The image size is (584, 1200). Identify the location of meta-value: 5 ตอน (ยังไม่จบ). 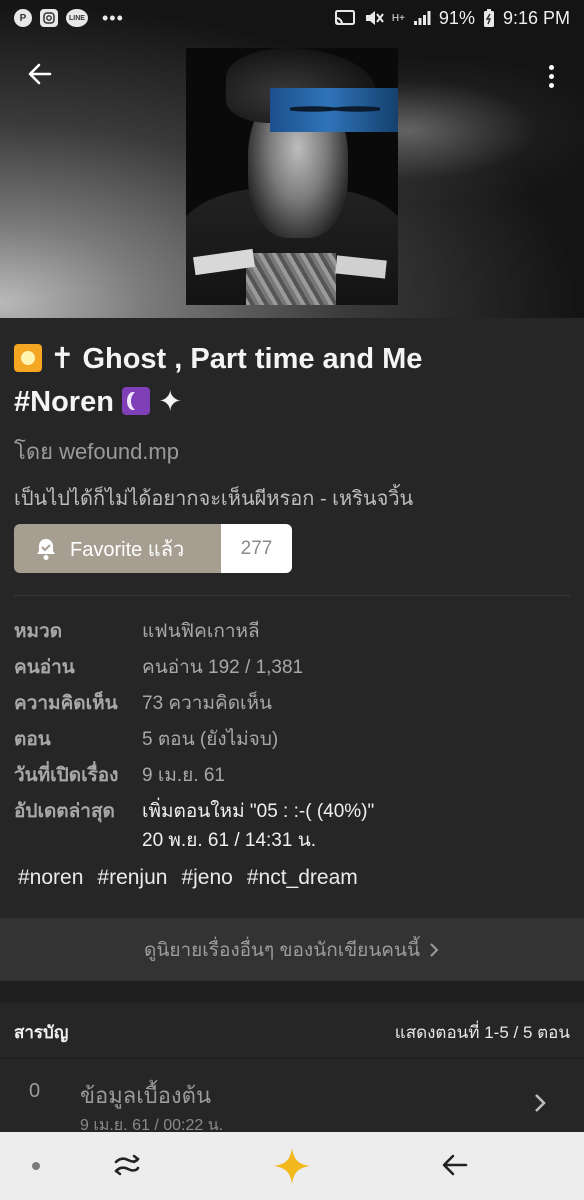
(210, 739).